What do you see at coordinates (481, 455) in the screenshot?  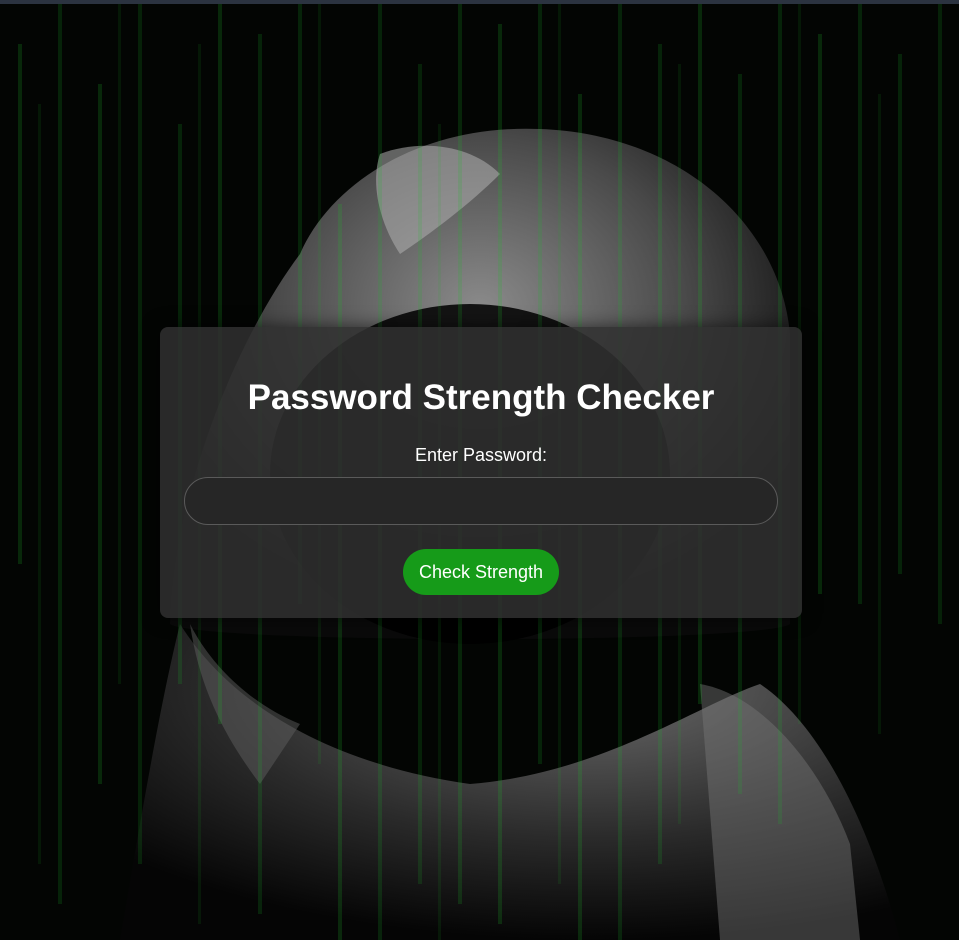 I see `password-label: Enter Password:` at bounding box center [481, 455].